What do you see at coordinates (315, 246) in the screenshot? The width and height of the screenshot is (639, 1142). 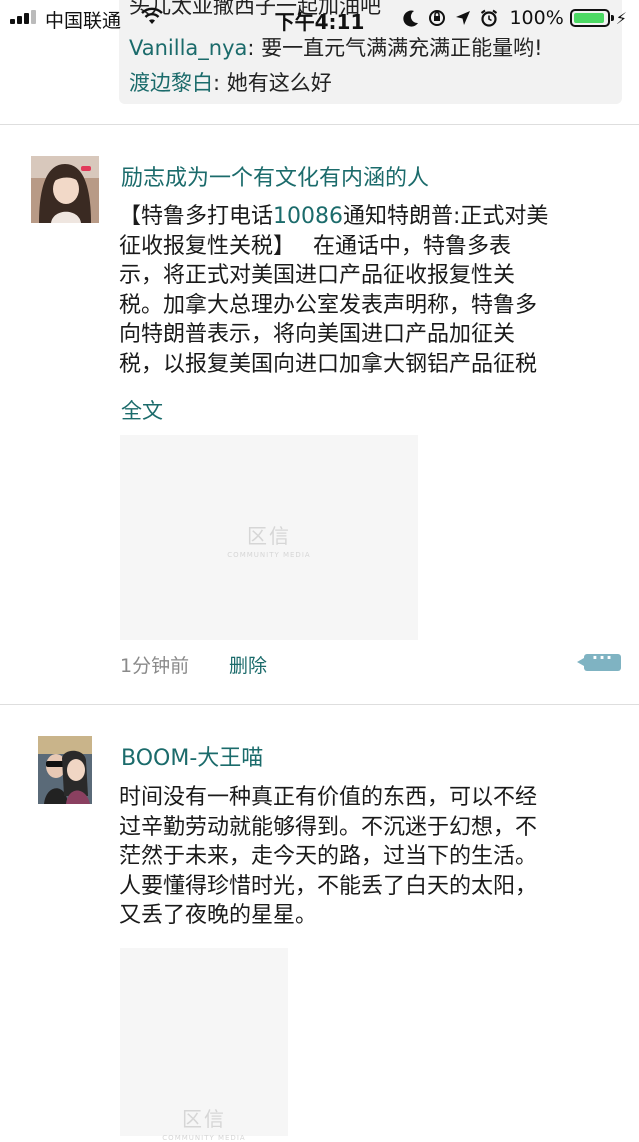 I see `post-text-line: 征收报复性关税】 在通话中，特鲁多表` at bounding box center [315, 246].